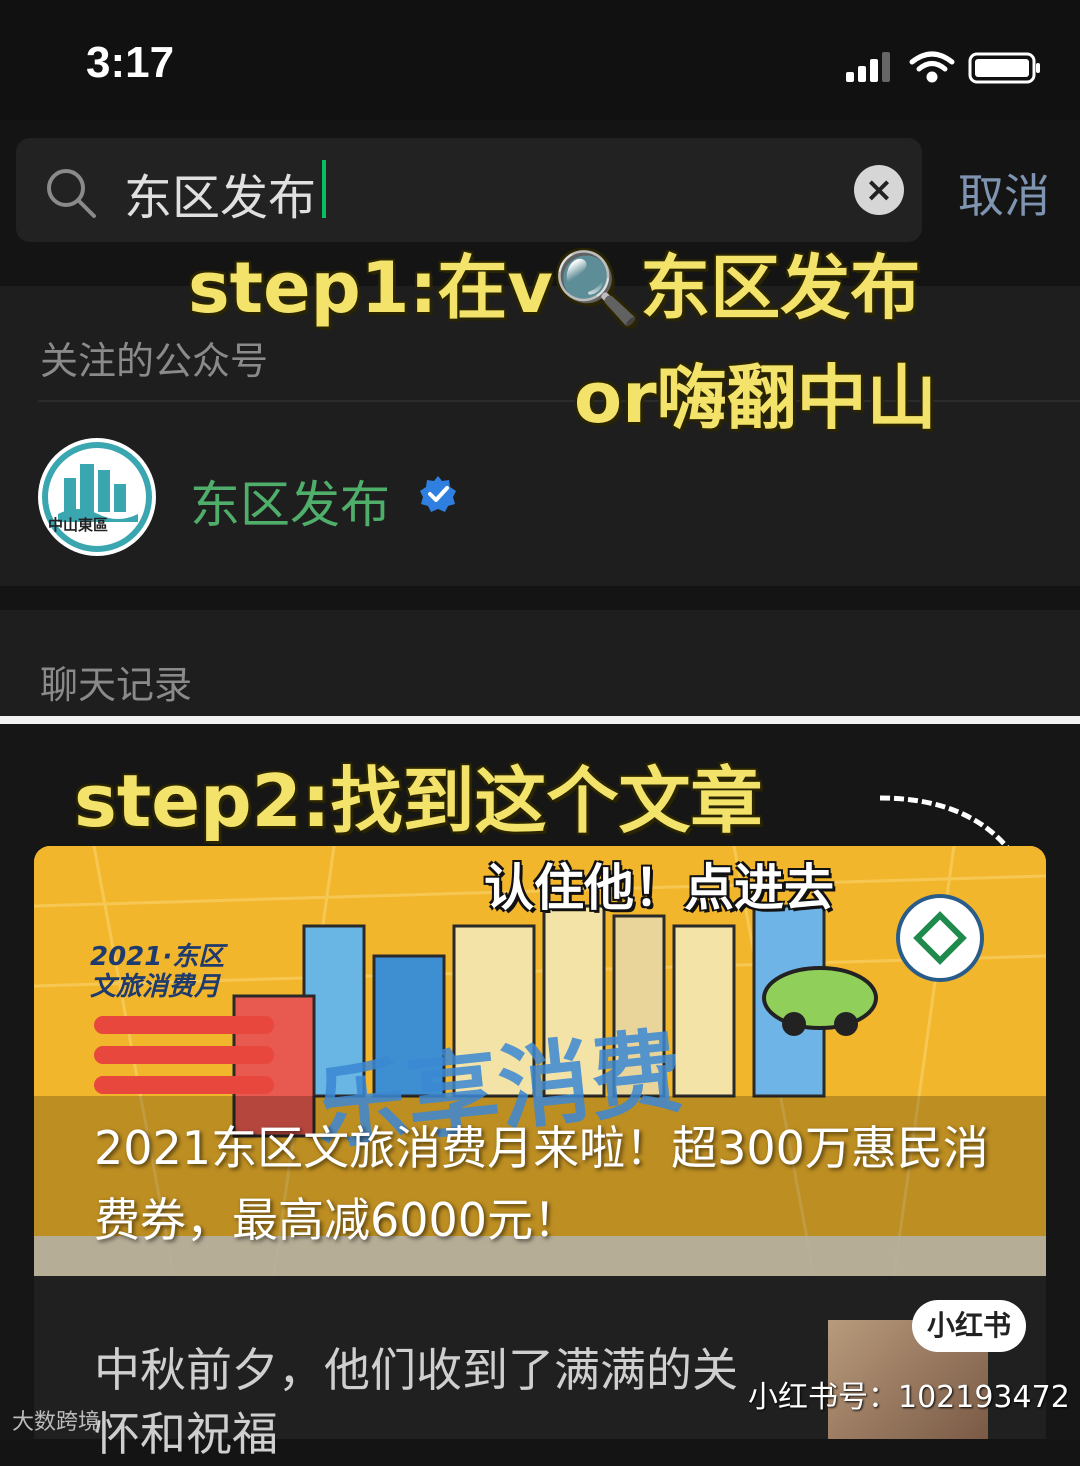 This screenshot has width=1080, height=1466. What do you see at coordinates (540, 720) in the screenshot?
I see `collage-divider` at bounding box center [540, 720].